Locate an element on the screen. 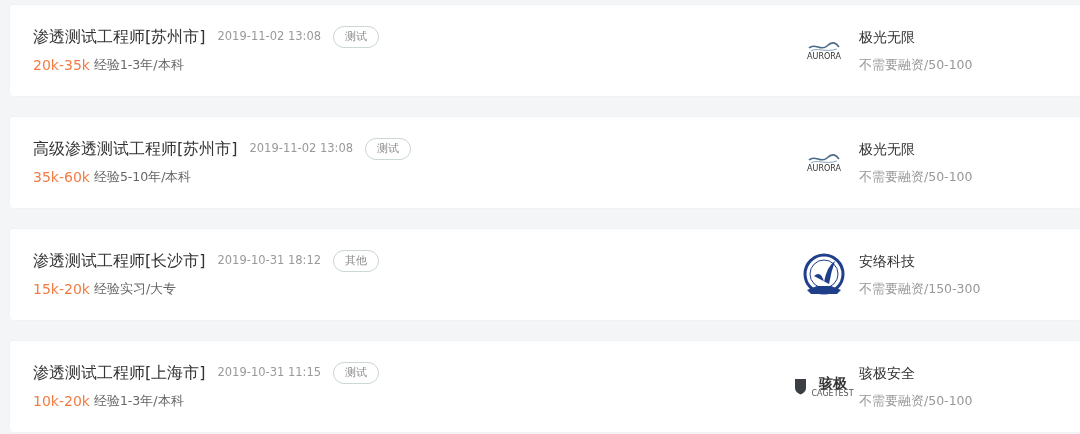  logo-subtext: CAGETEST is located at coordinates (832, 393).